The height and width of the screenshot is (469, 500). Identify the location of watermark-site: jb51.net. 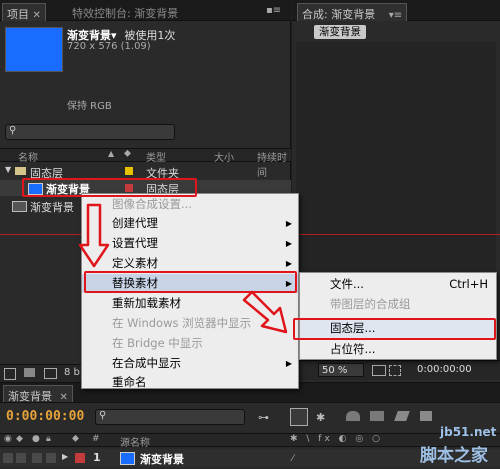
(468, 432).